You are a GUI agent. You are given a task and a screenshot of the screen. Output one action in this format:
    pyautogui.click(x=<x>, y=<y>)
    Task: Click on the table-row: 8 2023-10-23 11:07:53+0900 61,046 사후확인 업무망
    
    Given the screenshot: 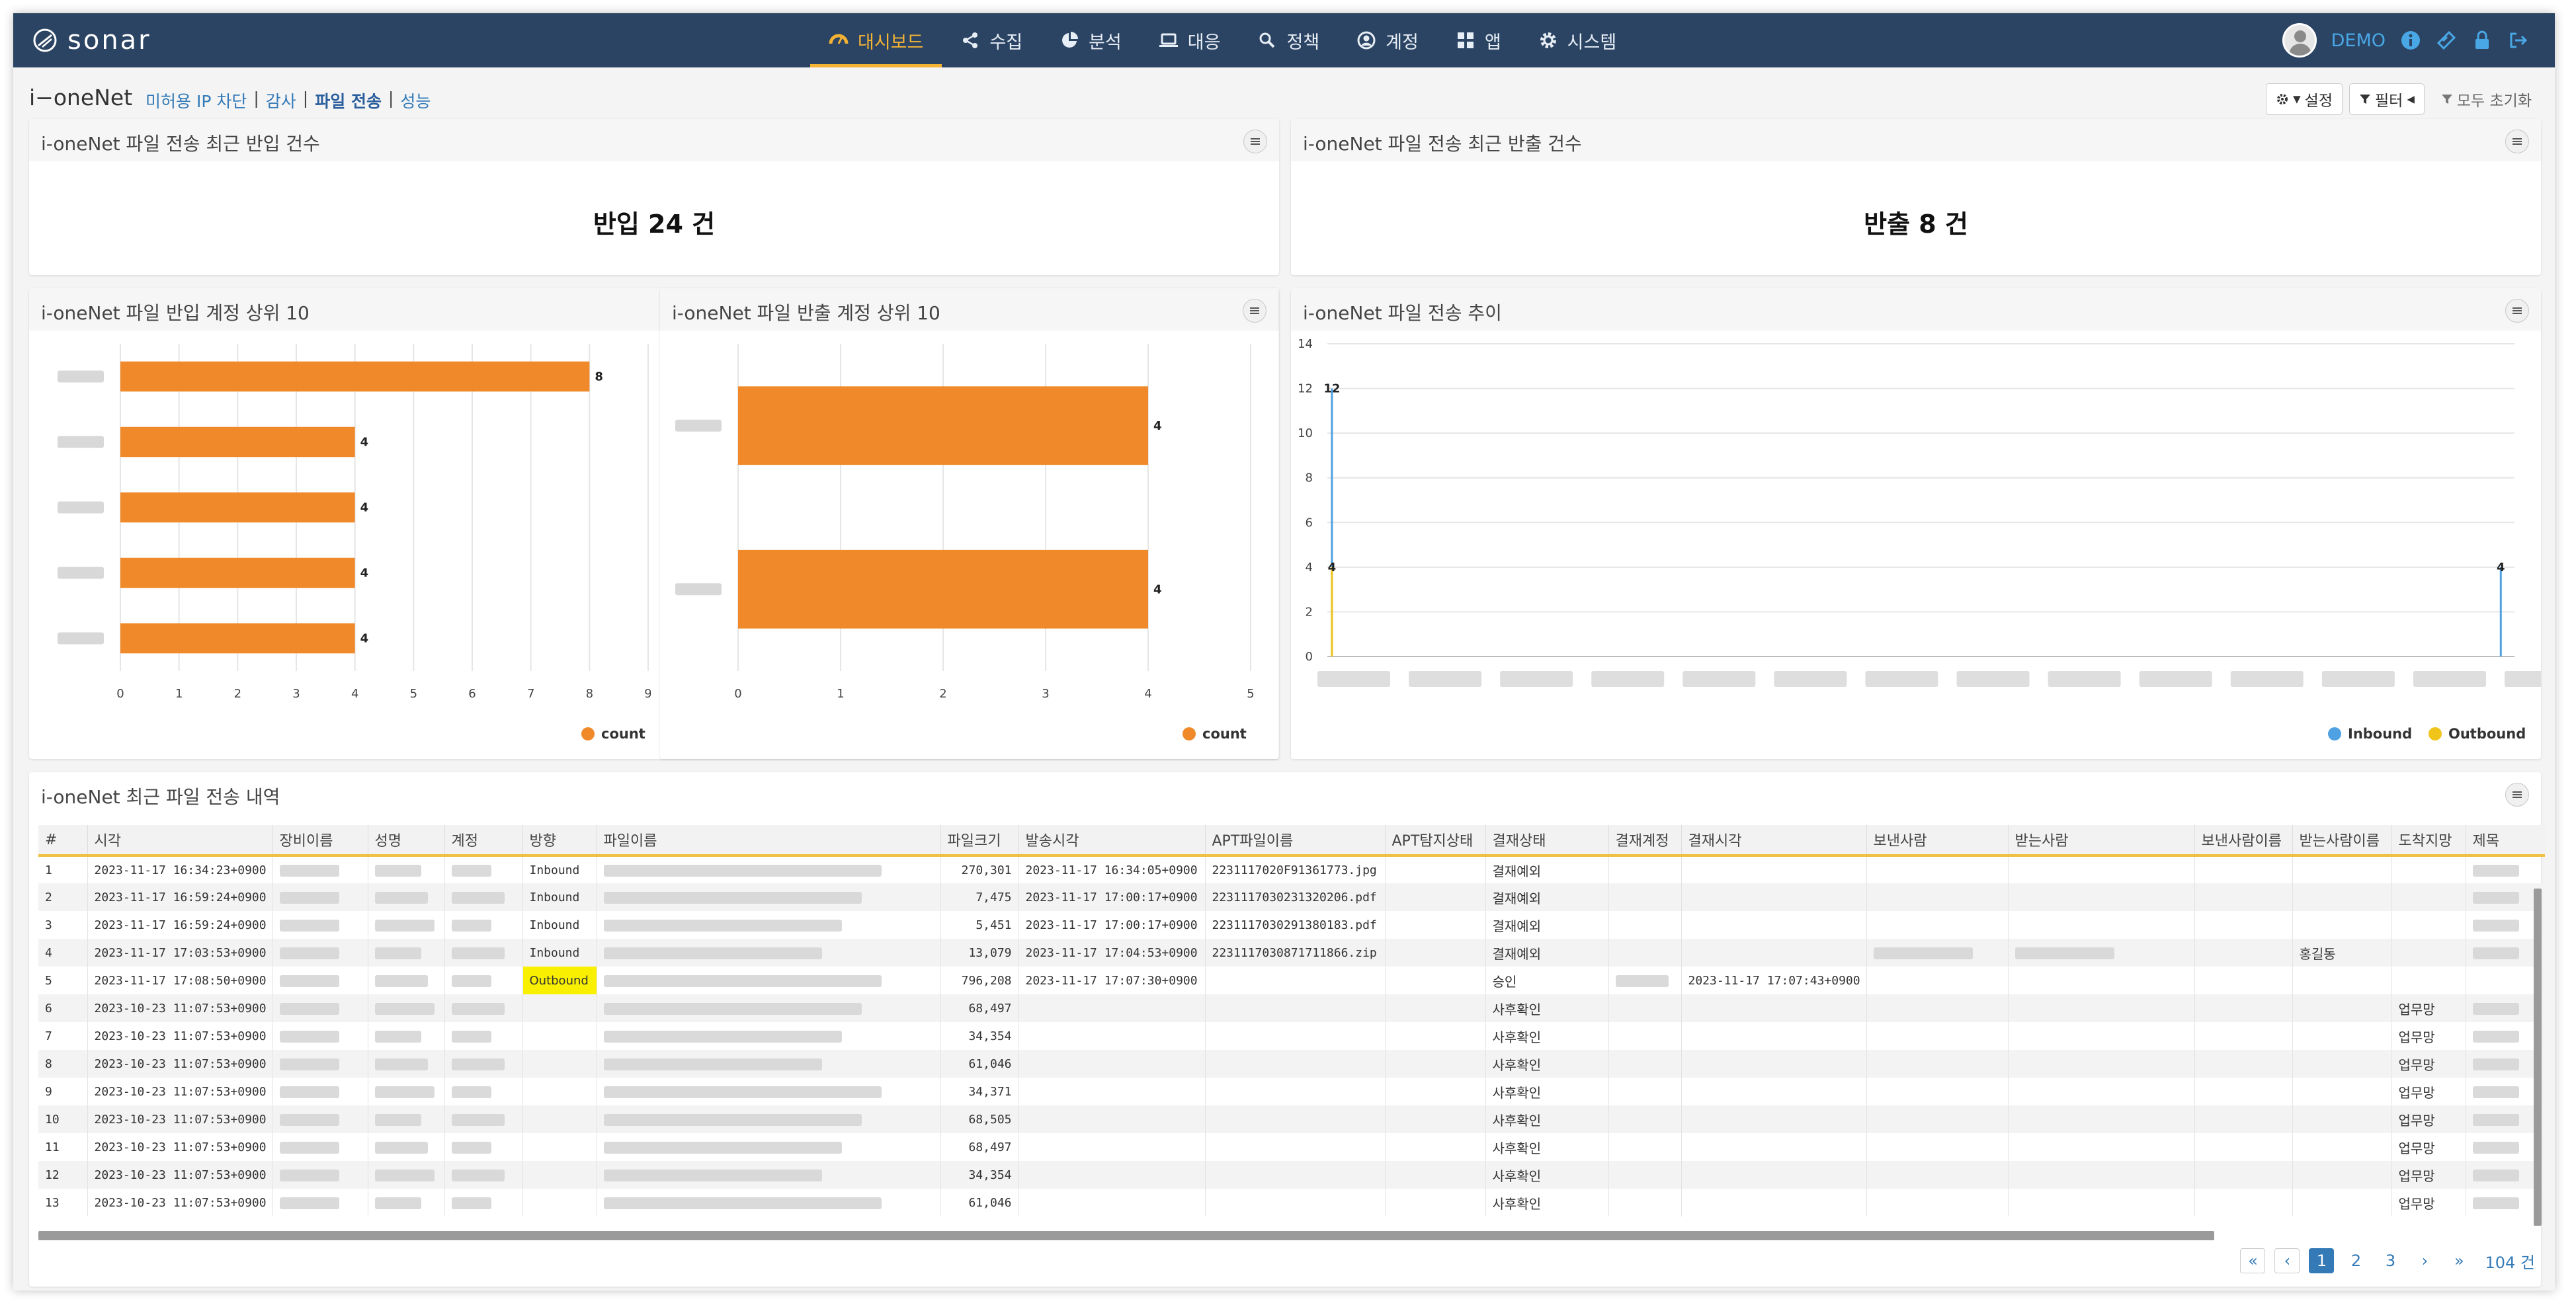 What is the action you would take?
    pyautogui.click(x=1291, y=1064)
    